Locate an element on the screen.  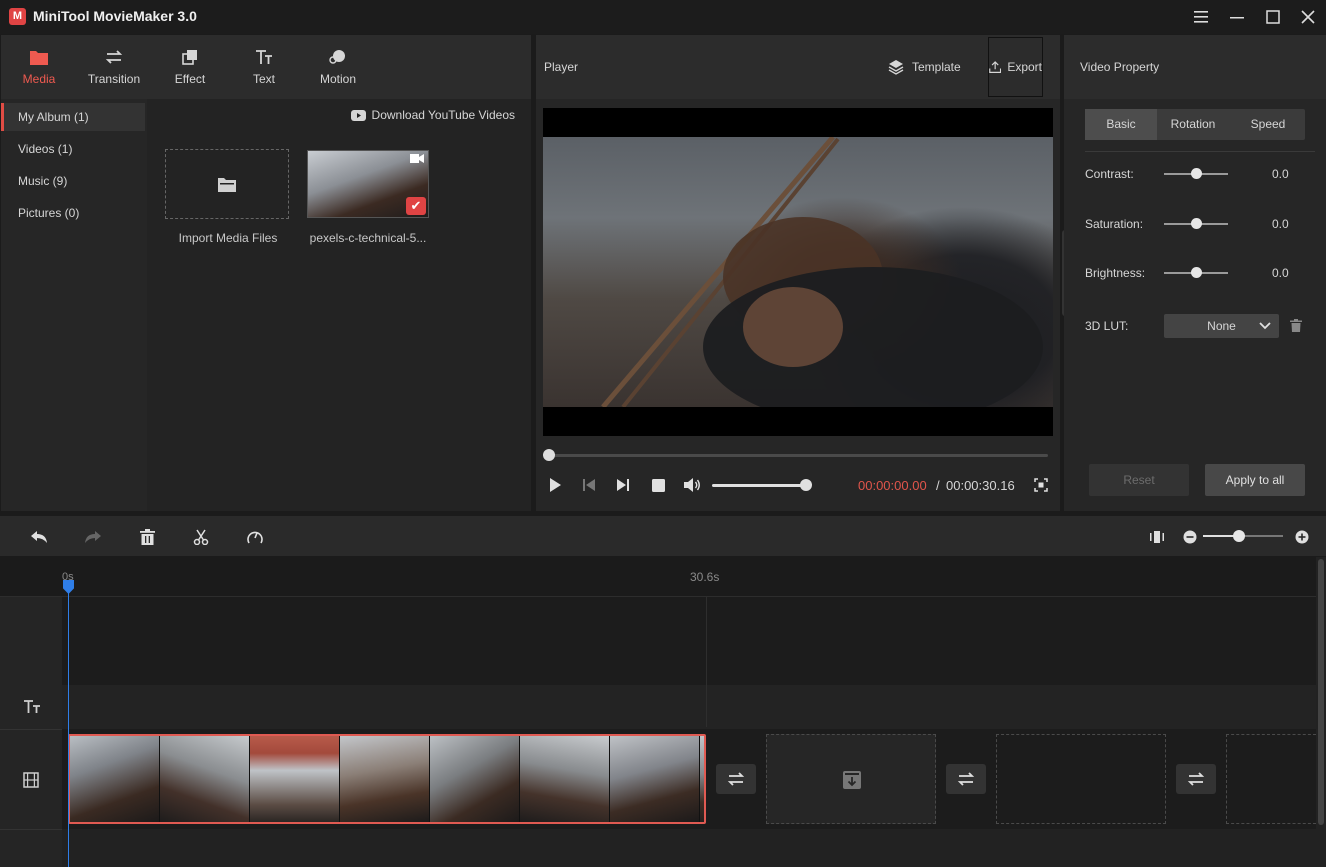
album-item-music: Music (9) is located at coordinates (73, 181).